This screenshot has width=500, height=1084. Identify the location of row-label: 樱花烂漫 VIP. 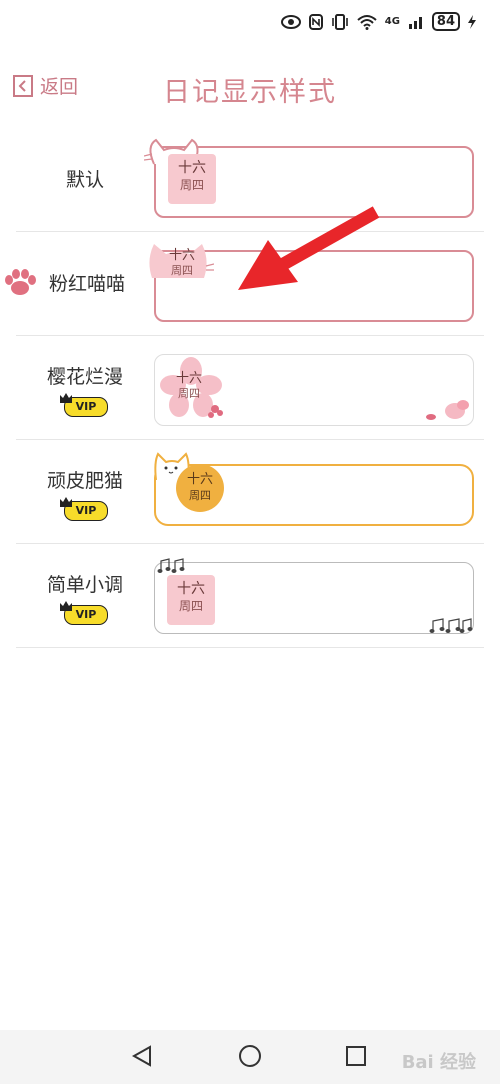
(86, 387).